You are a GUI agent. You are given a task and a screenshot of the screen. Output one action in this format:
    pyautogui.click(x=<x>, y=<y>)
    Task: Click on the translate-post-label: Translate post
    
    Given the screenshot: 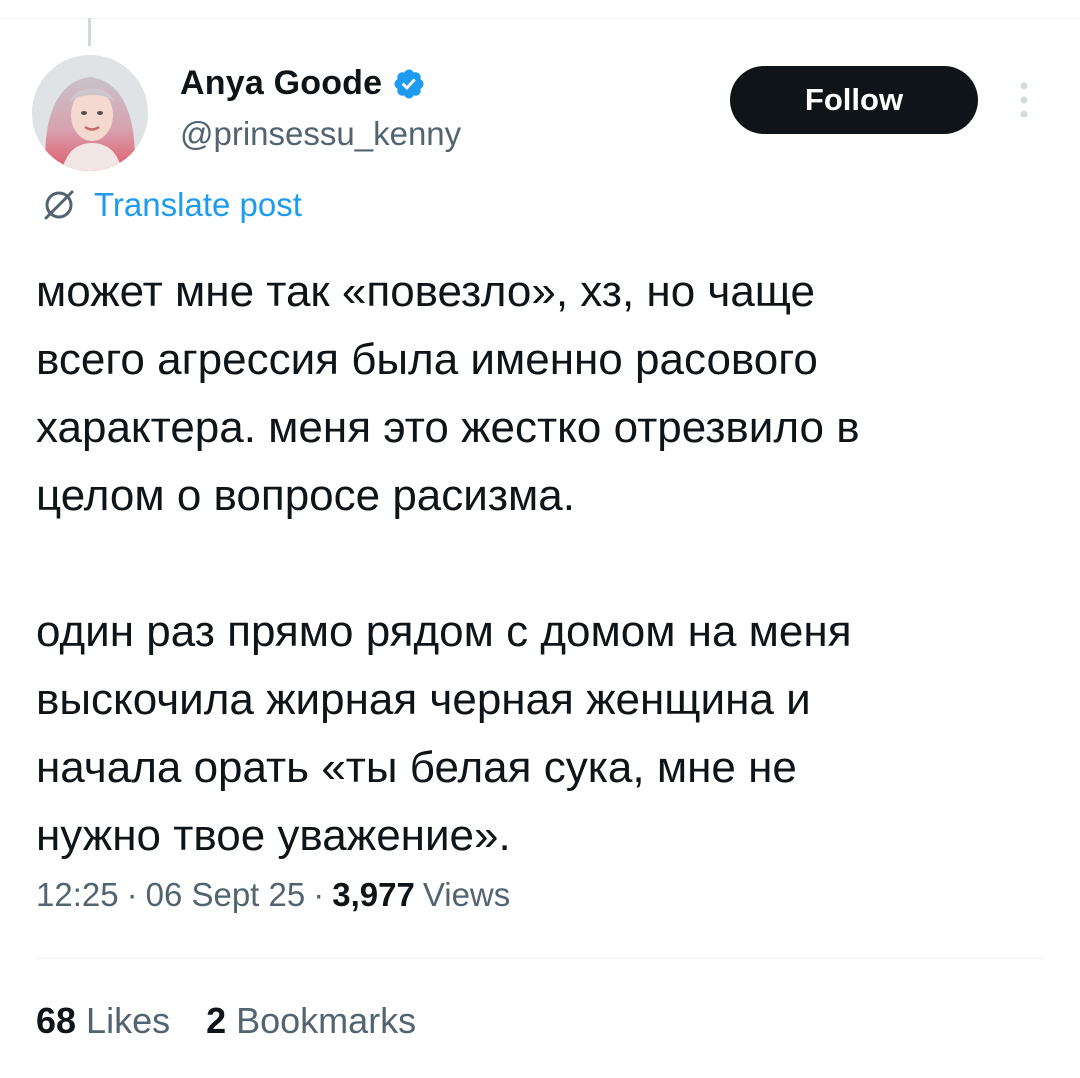 What is the action you would take?
    pyautogui.click(x=198, y=205)
    